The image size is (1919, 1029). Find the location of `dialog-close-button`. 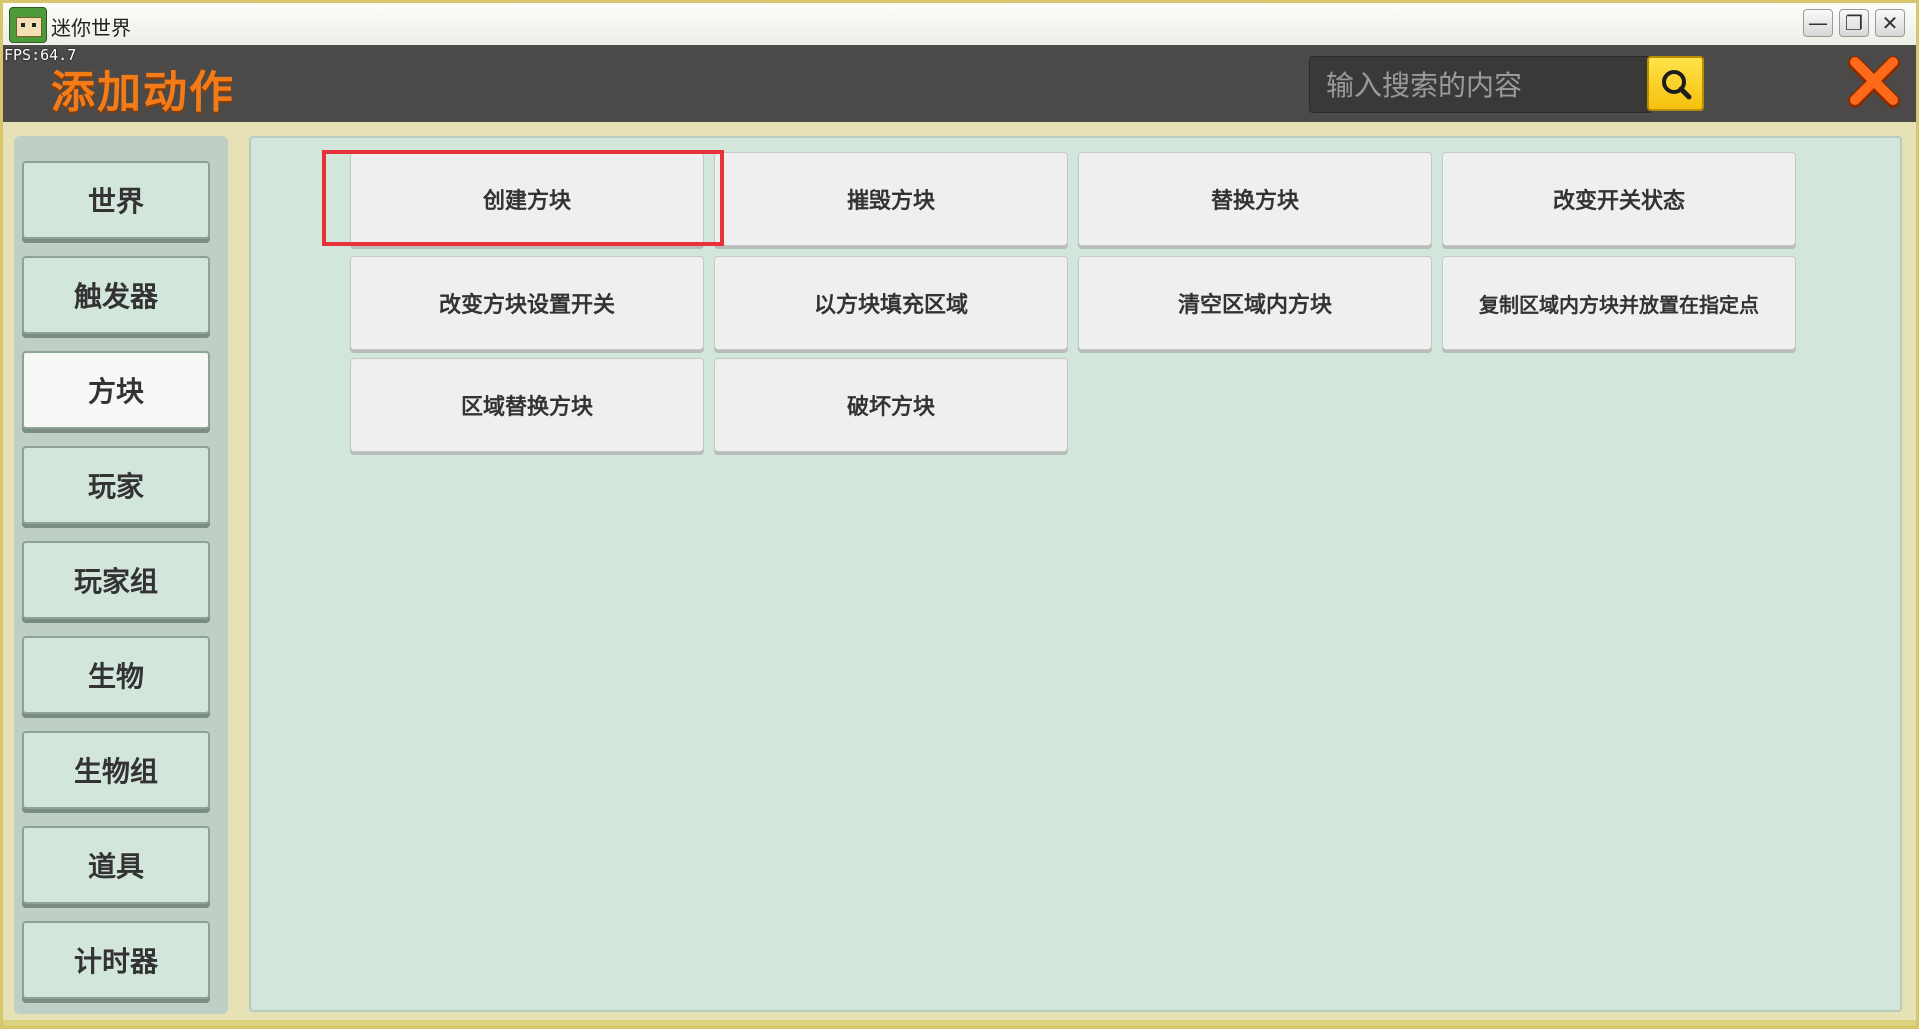

dialog-close-button is located at coordinates (1874, 82).